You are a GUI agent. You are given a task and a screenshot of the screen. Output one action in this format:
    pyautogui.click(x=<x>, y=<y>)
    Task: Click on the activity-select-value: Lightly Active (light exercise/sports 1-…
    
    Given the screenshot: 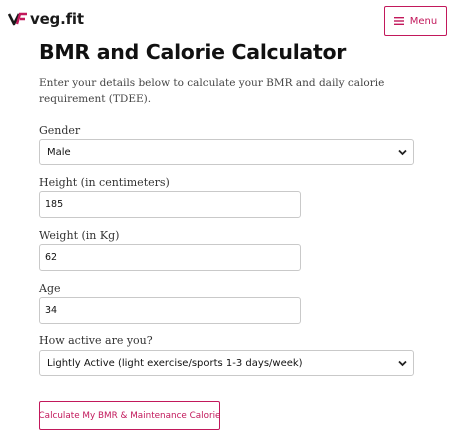 What is the action you would take?
    pyautogui.click(x=175, y=363)
    